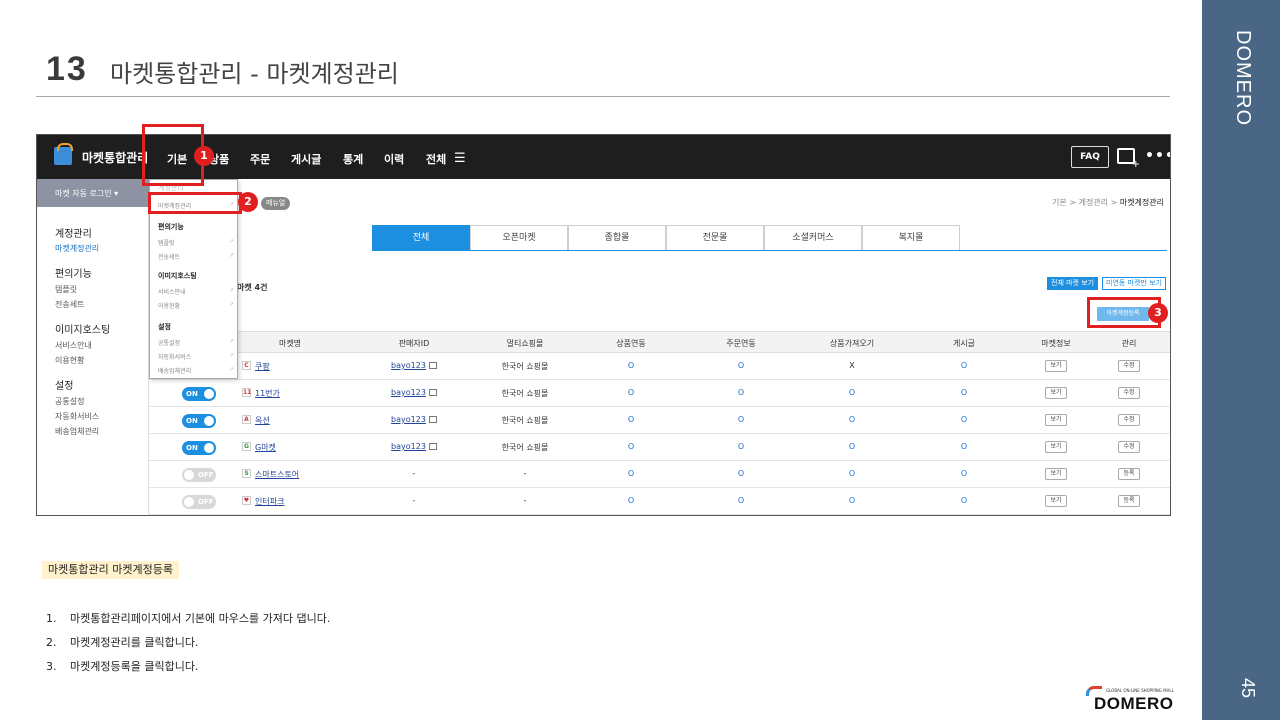  I want to click on tab-social-commerce: 소셜커머스, so click(813, 237).